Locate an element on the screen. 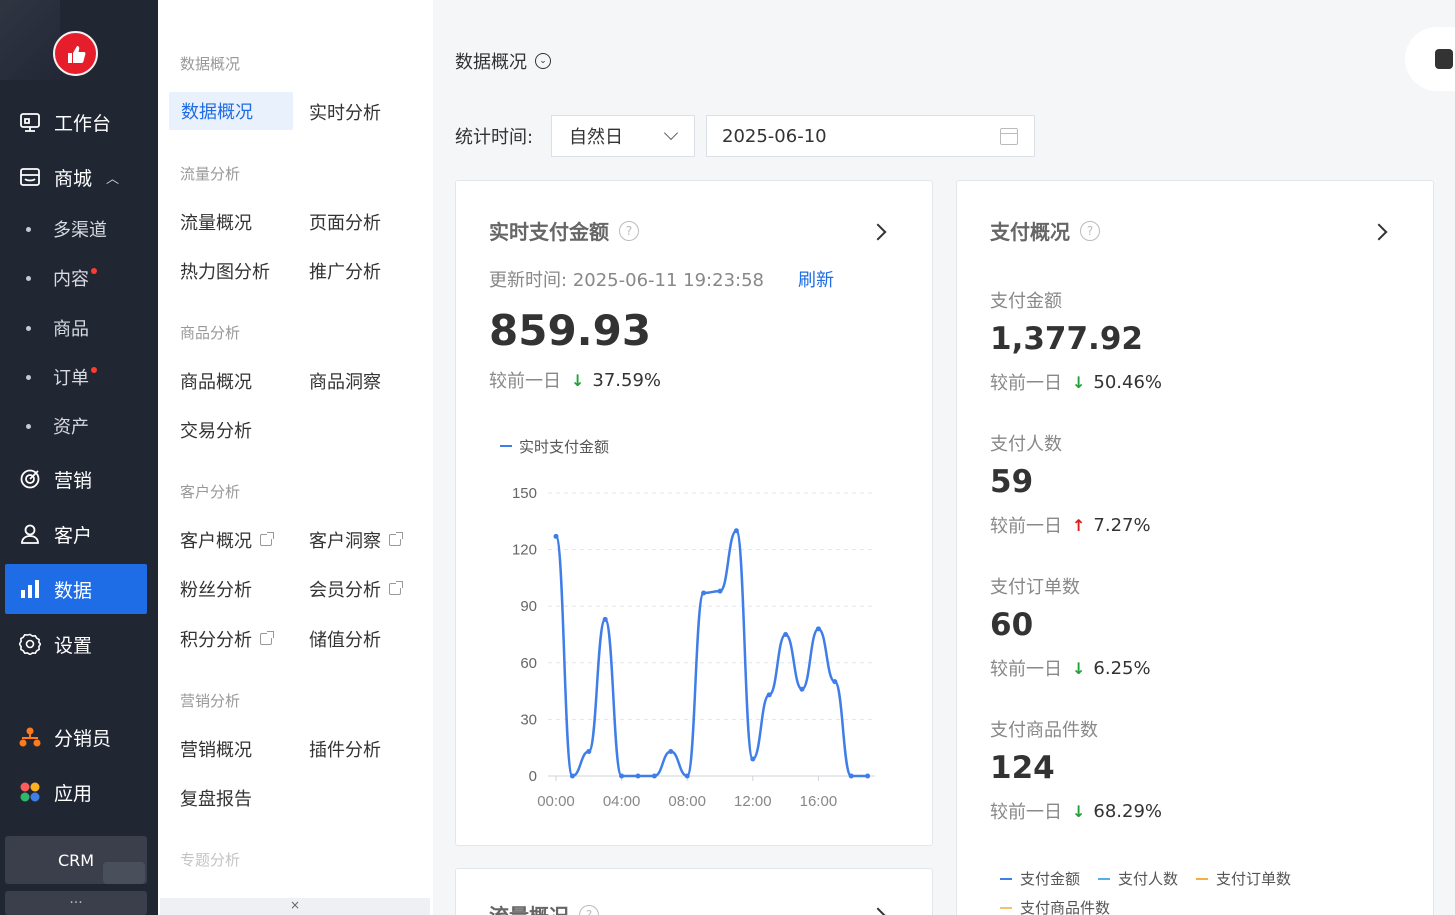  nav-item-distributor: 分销员 is located at coordinates (79, 737).